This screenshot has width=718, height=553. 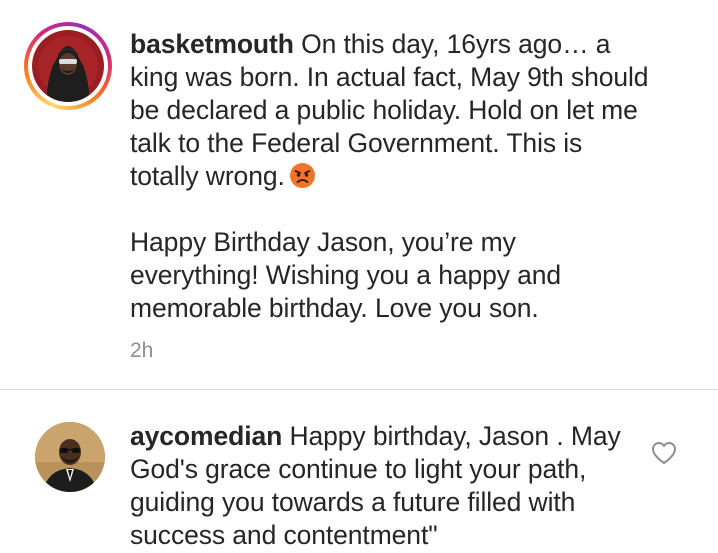 What do you see at coordinates (142, 350) in the screenshot?
I see `comment-timestamp: 2h` at bounding box center [142, 350].